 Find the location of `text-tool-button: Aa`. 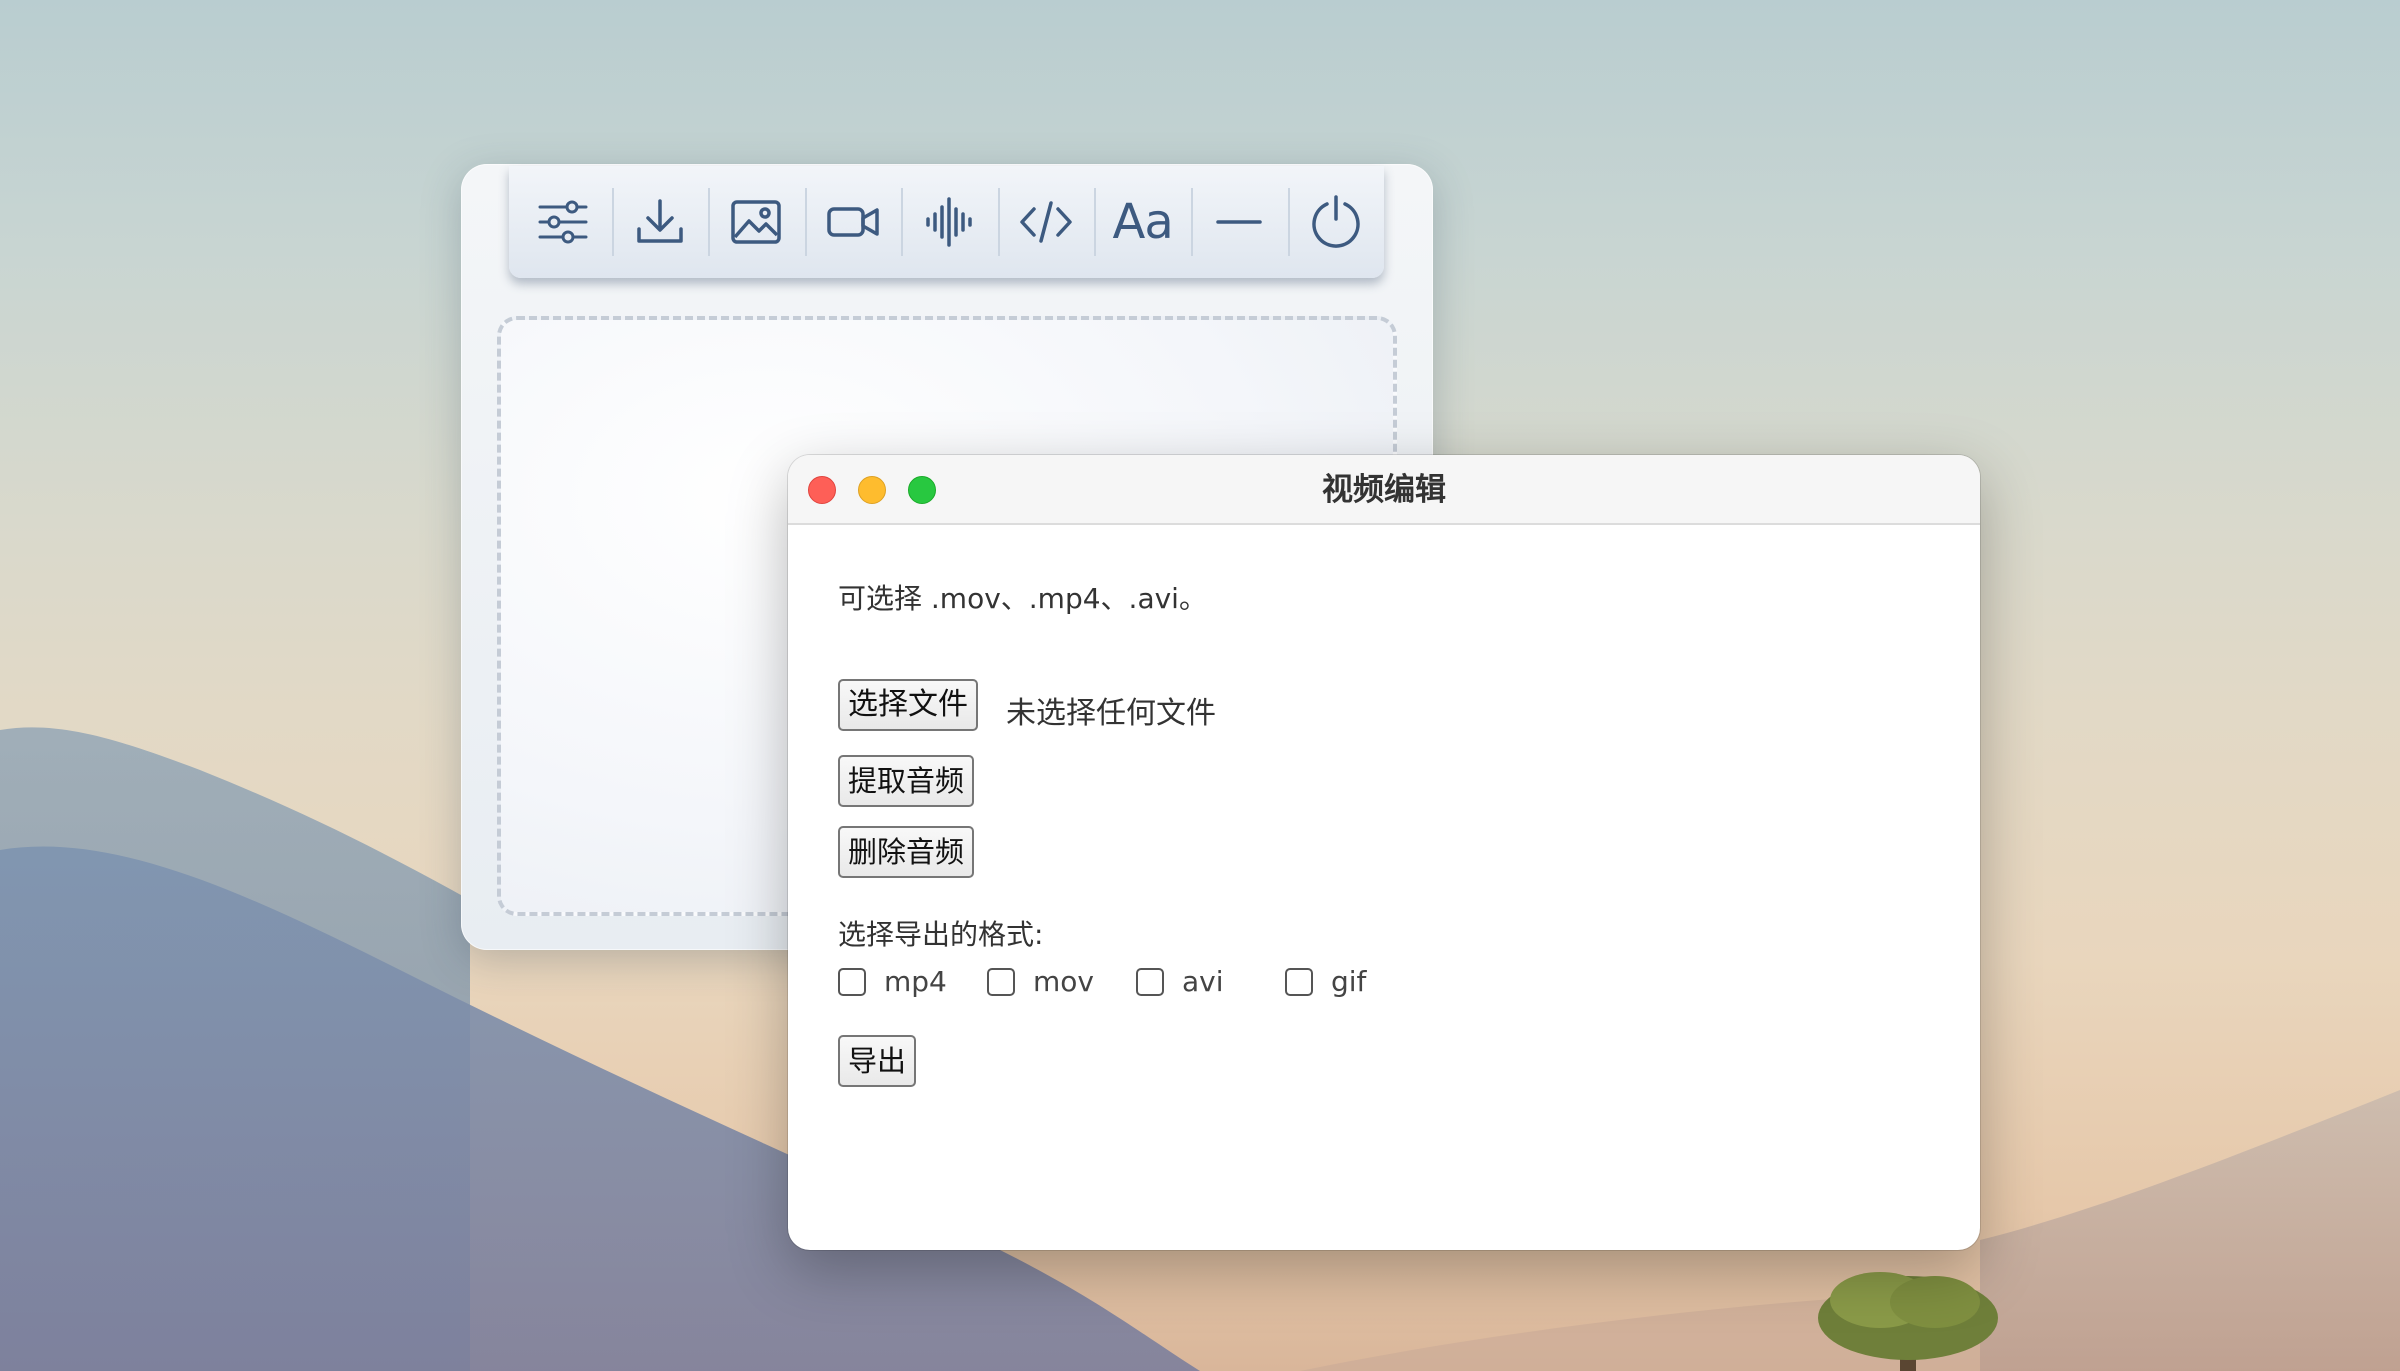

text-tool-button: Aa is located at coordinates (1142, 222).